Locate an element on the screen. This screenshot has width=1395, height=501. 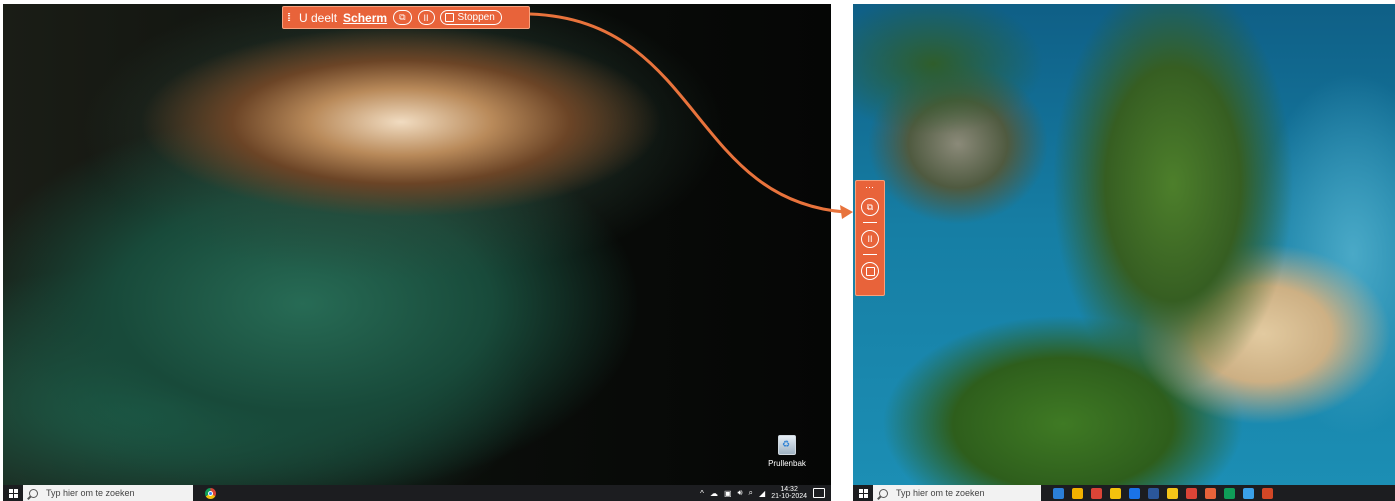
collapsed-share-toolbar: ⋯ ⧉ II is located at coordinates (870, 238).